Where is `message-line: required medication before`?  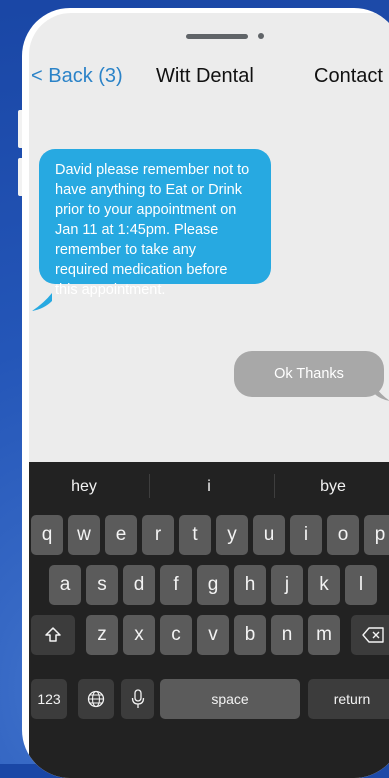
message-line: required medication before is located at coordinates (141, 270).